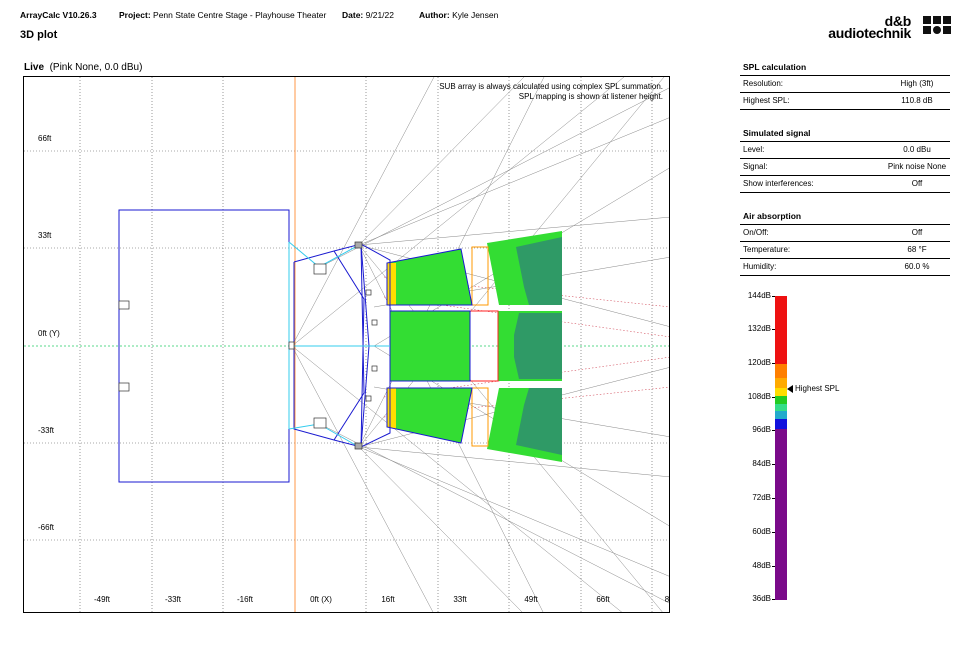 This screenshot has width=979, height=653. Describe the element at coordinates (845, 184) in the screenshot. I see `show-interferences-row: Show interferences: Off` at that location.